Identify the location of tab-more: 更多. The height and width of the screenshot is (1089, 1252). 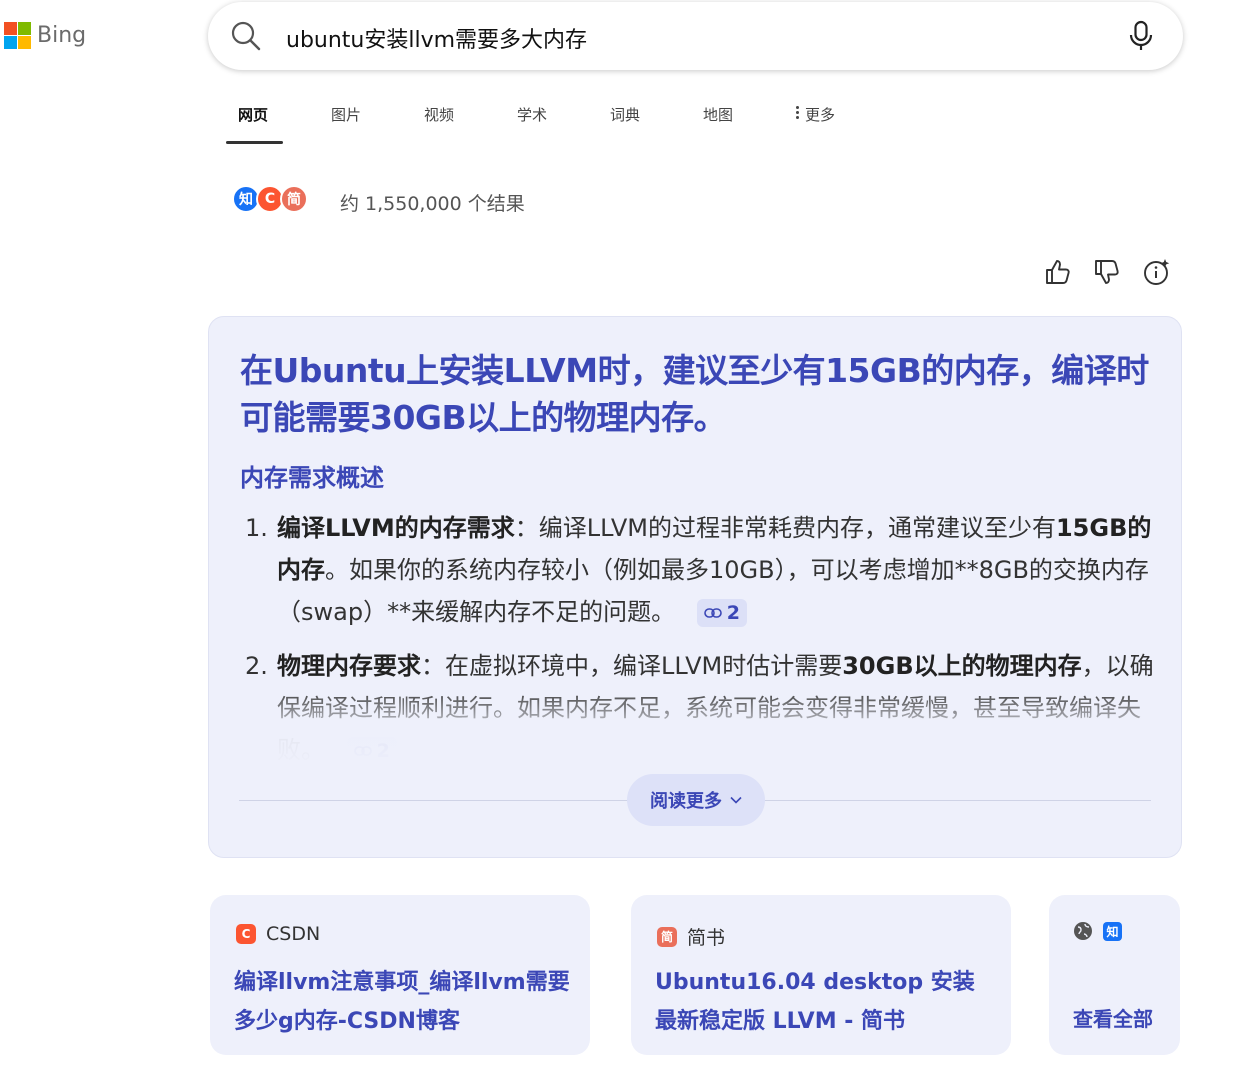
(830, 120).